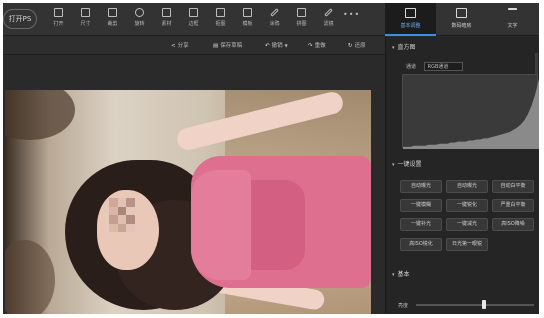 Image resolution: width=544 pixels, height=318 pixels. I want to click on tool-label: 滤镜, so click(328, 24).